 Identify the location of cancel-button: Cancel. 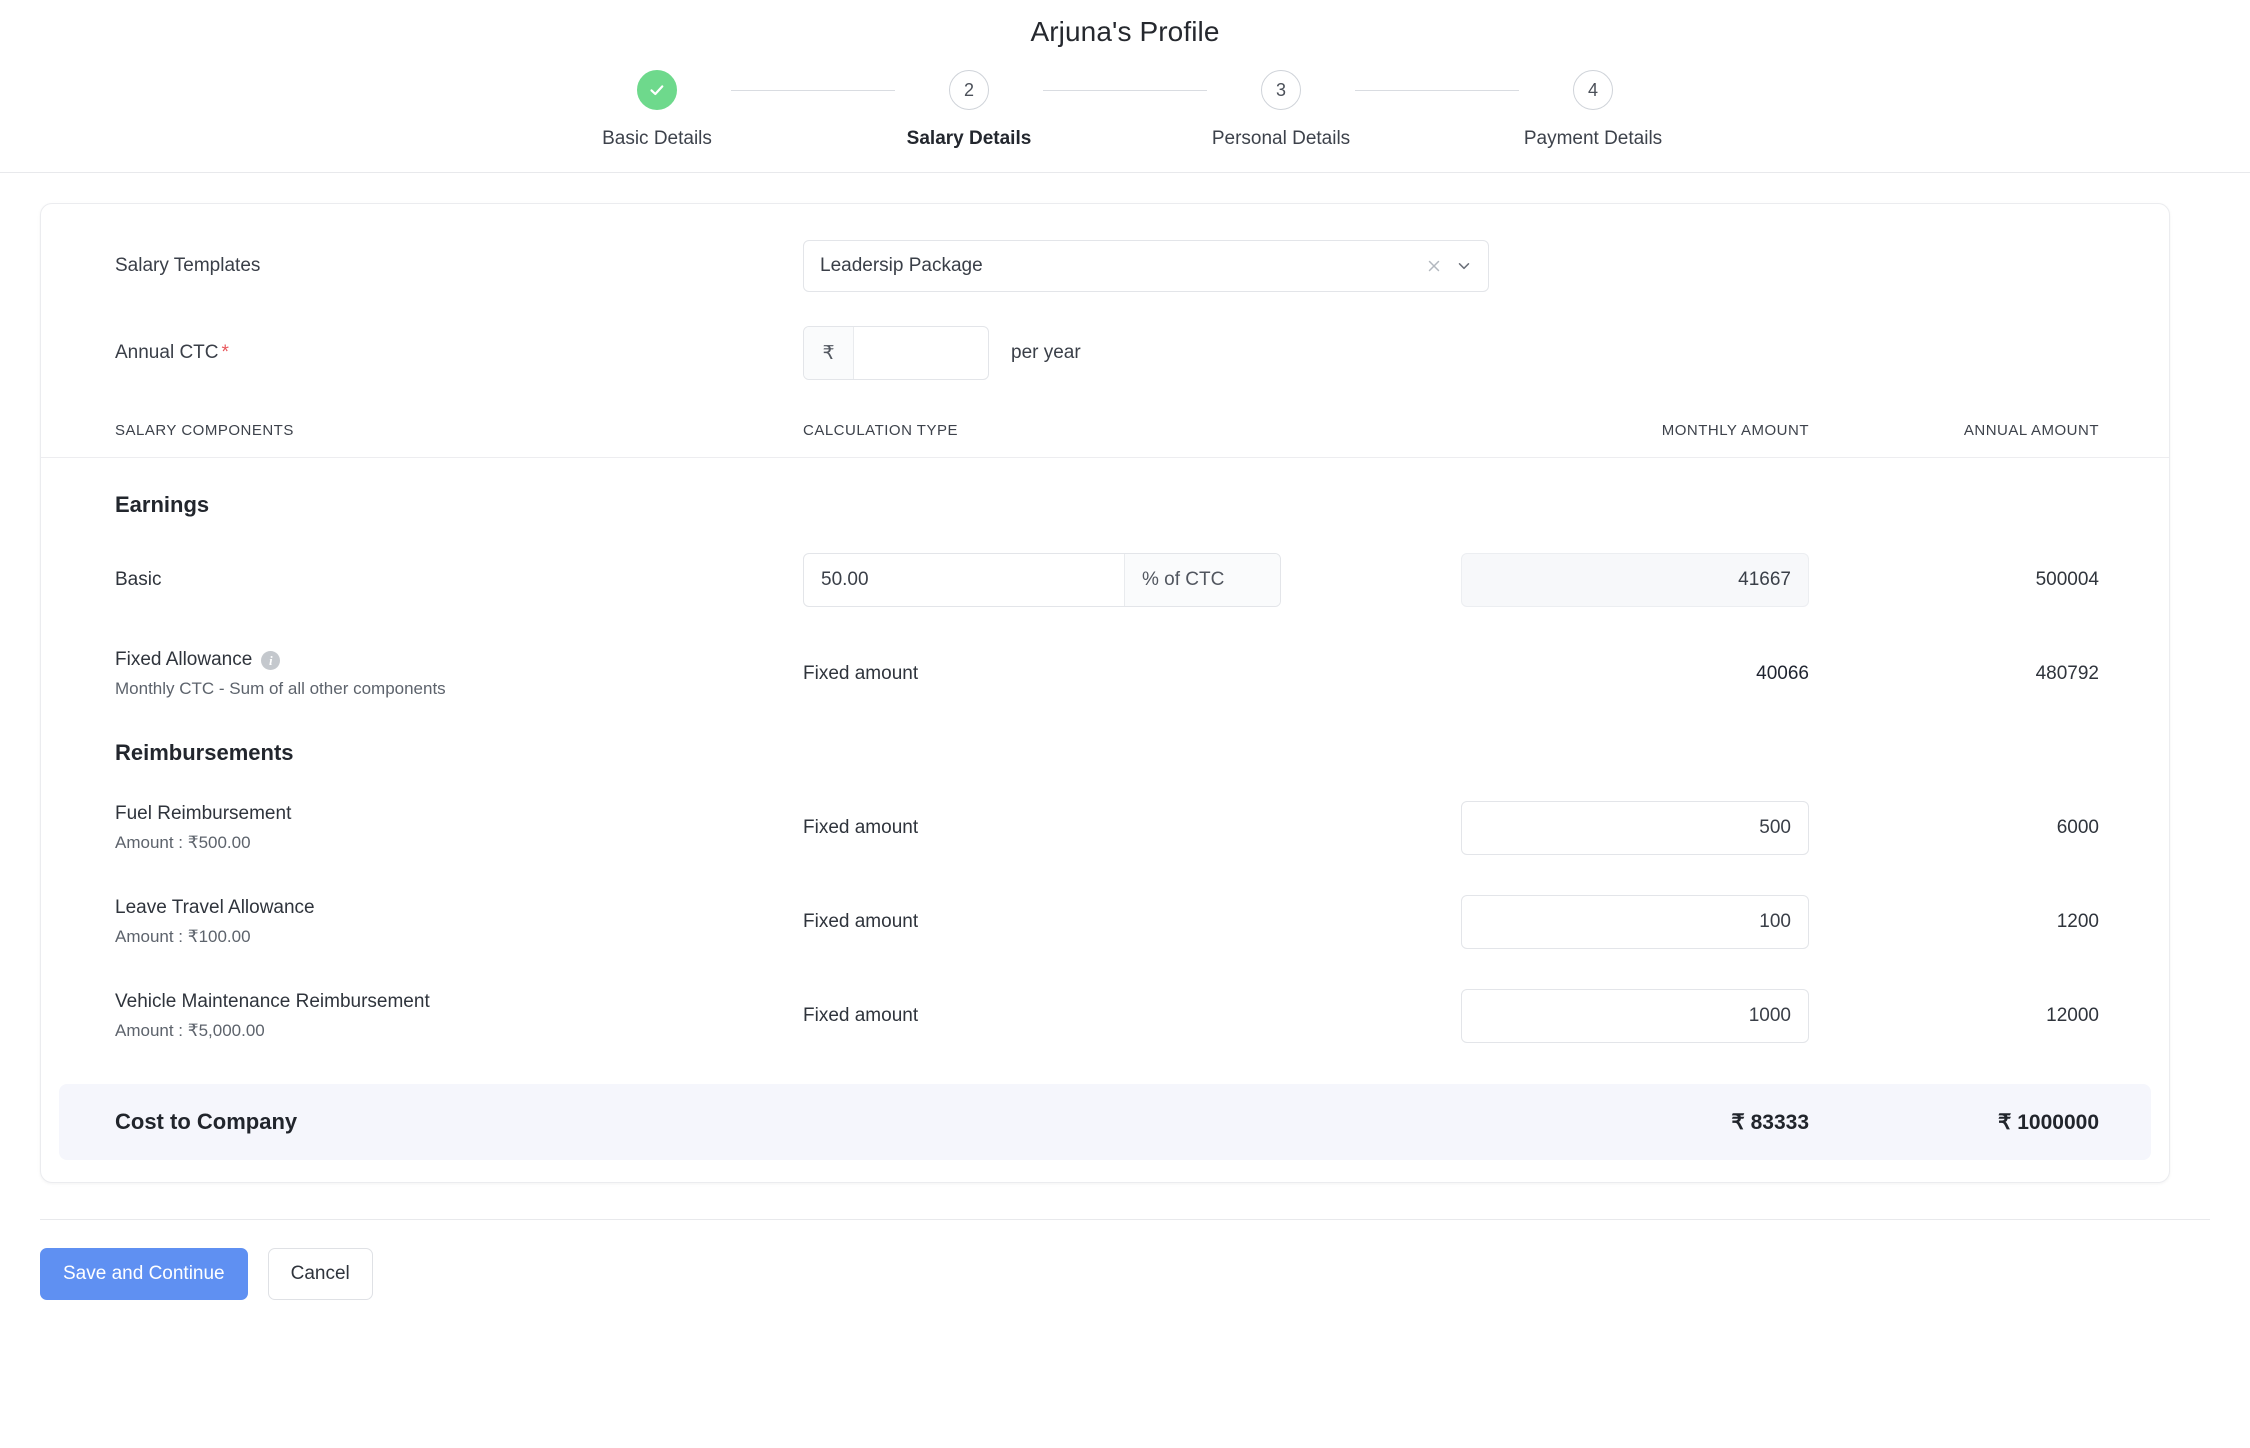
(320, 1274).